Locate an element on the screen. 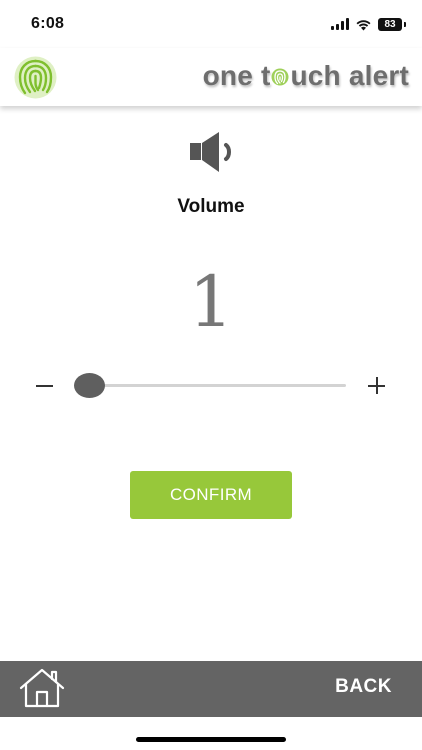  status-icons: 83 is located at coordinates (368, 24).